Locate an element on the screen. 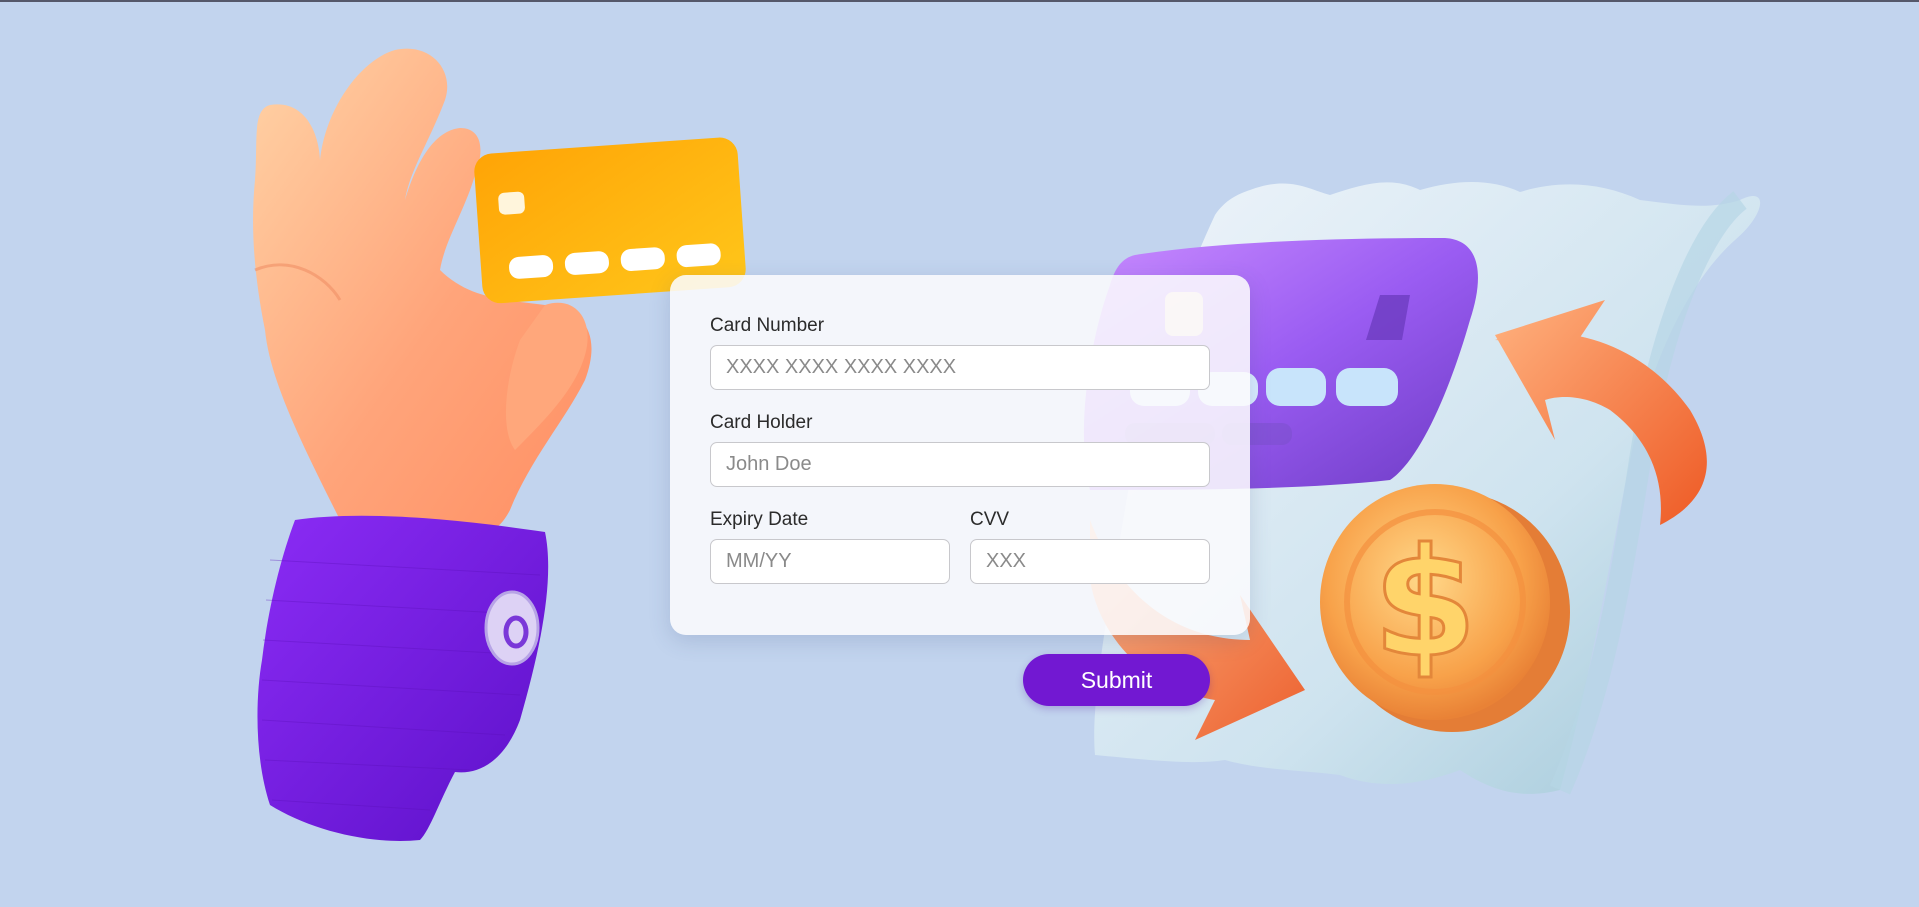 This screenshot has height=907, width=1919. card-number-group: Card Number is located at coordinates (960, 352).